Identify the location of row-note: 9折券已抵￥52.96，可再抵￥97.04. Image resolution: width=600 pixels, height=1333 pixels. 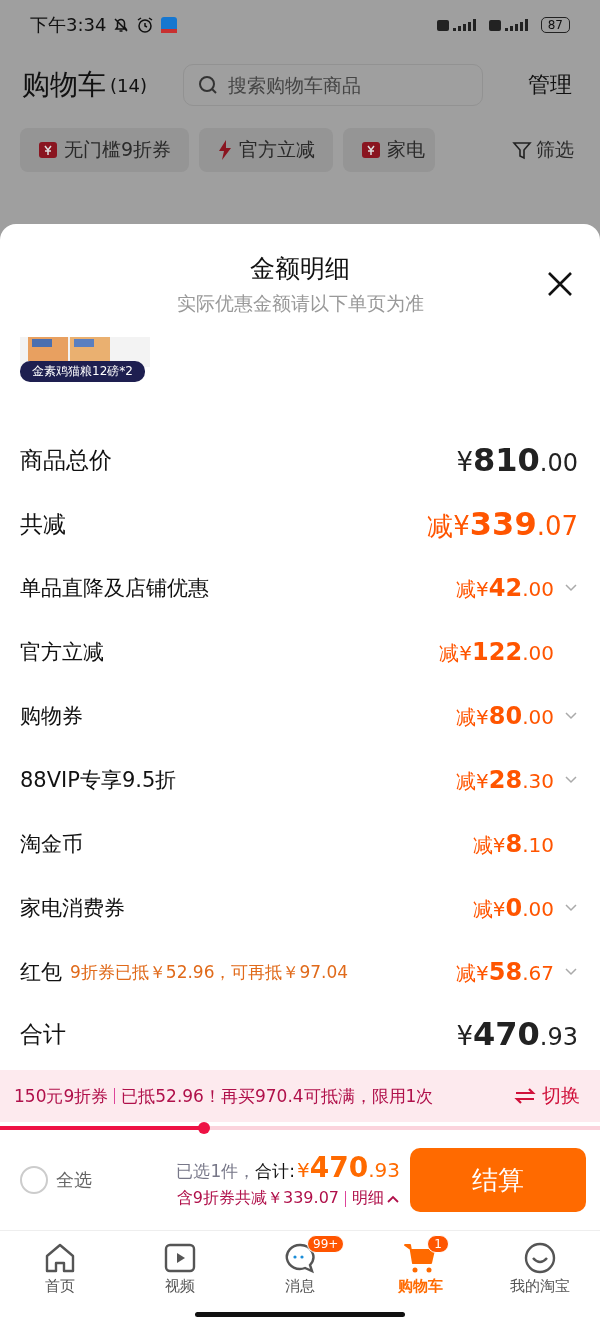
(209, 972).